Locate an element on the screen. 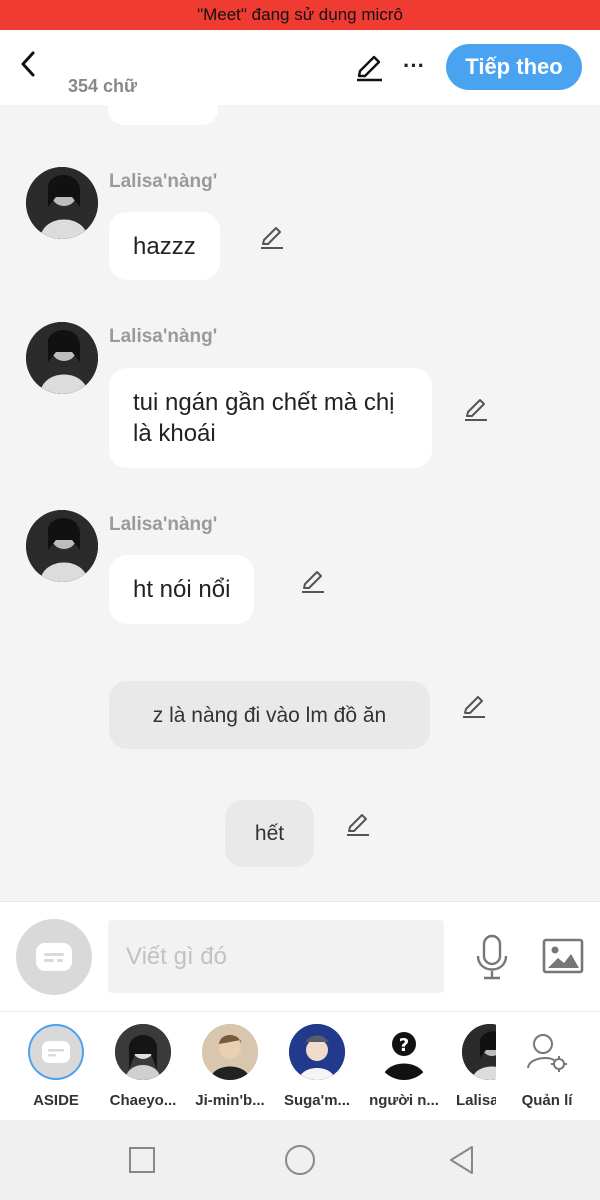 This screenshot has width=600, height=1200. recent-apps-button is located at coordinates (142, 1160).